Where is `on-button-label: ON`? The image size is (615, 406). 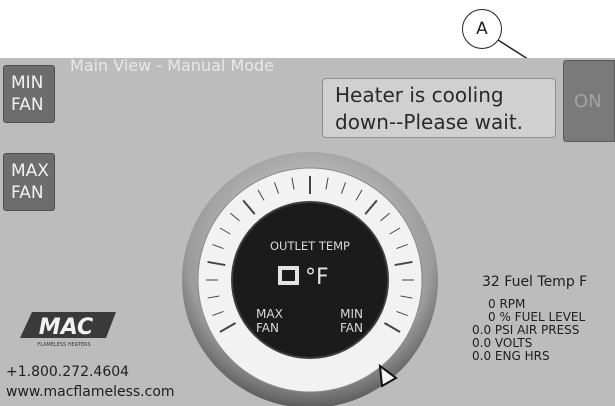
on-button-label: ON is located at coordinates (588, 101).